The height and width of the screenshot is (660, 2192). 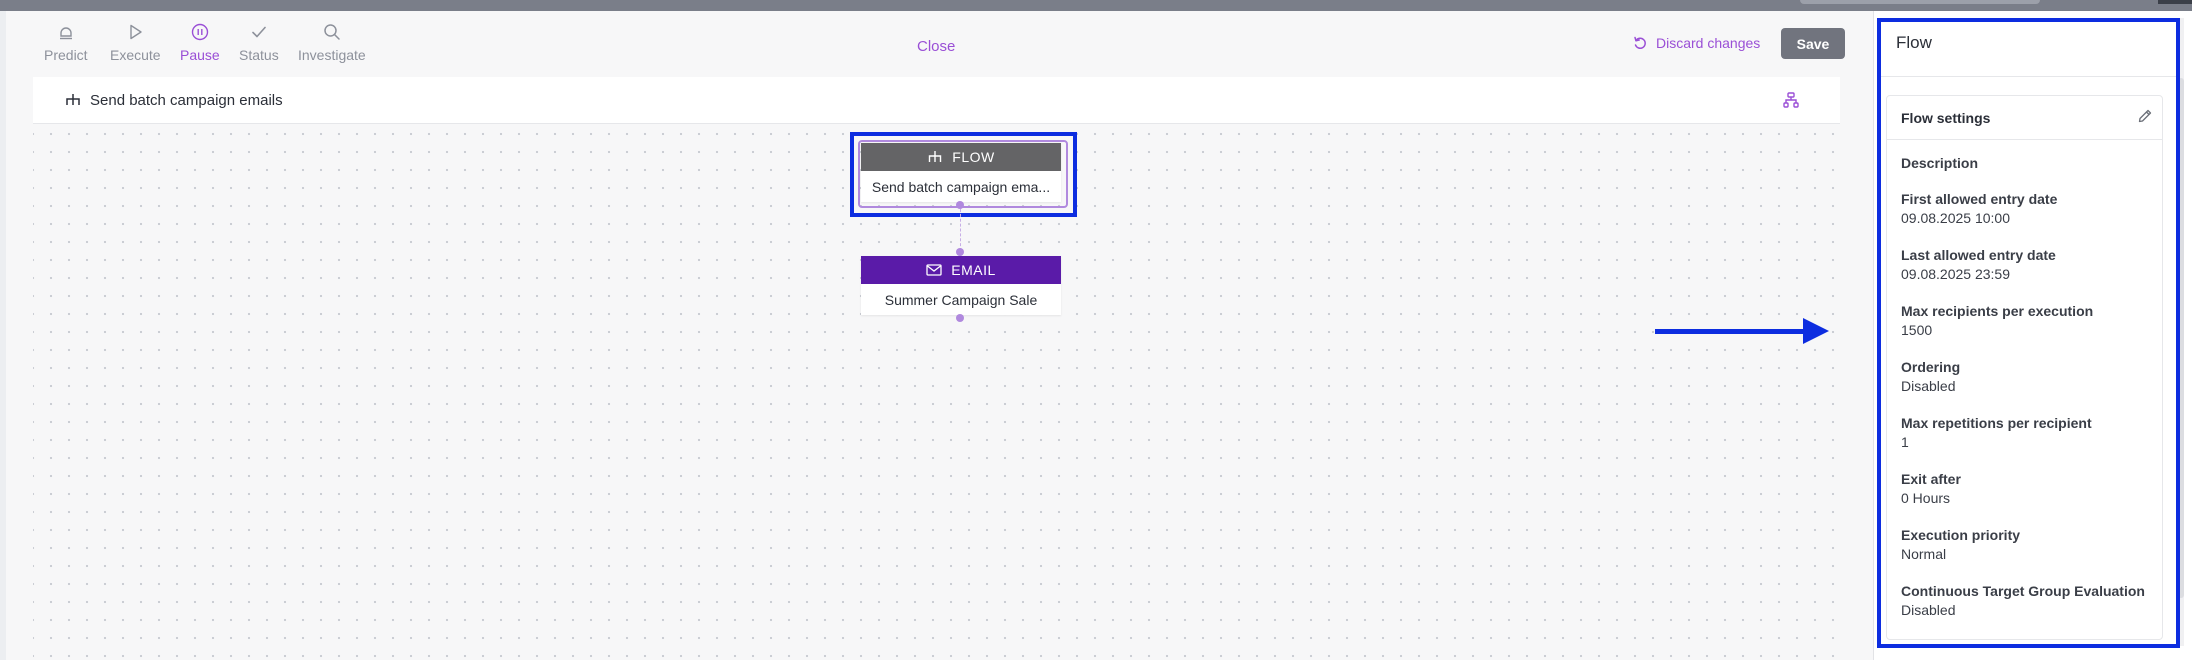 What do you see at coordinates (3, 335) in the screenshot?
I see `left-edge` at bounding box center [3, 335].